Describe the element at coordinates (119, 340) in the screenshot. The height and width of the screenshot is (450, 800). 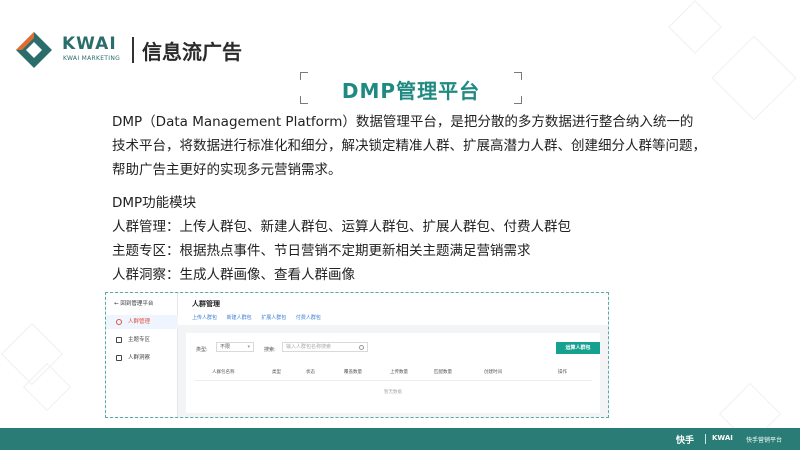
I see `grid-icon` at that location.